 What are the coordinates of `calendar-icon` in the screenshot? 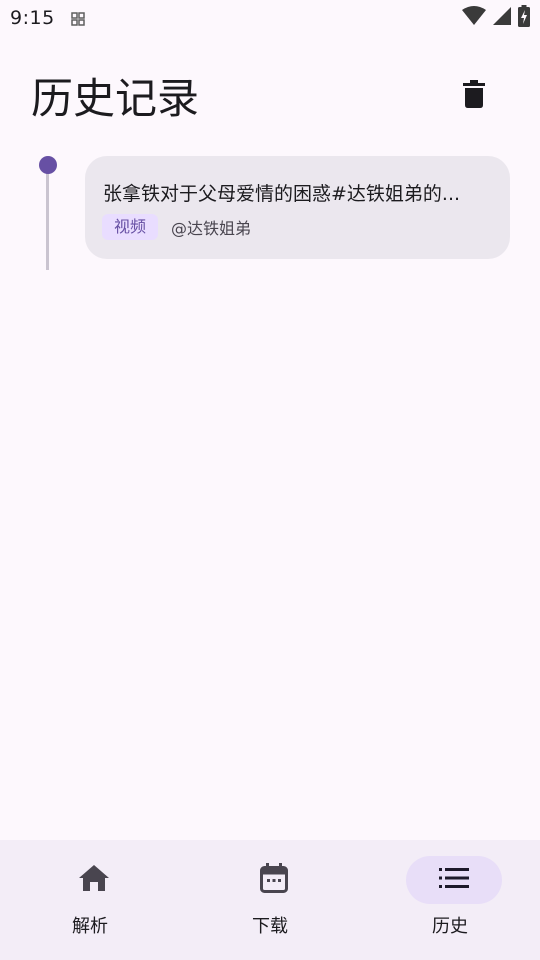 It's located at (274, 880).